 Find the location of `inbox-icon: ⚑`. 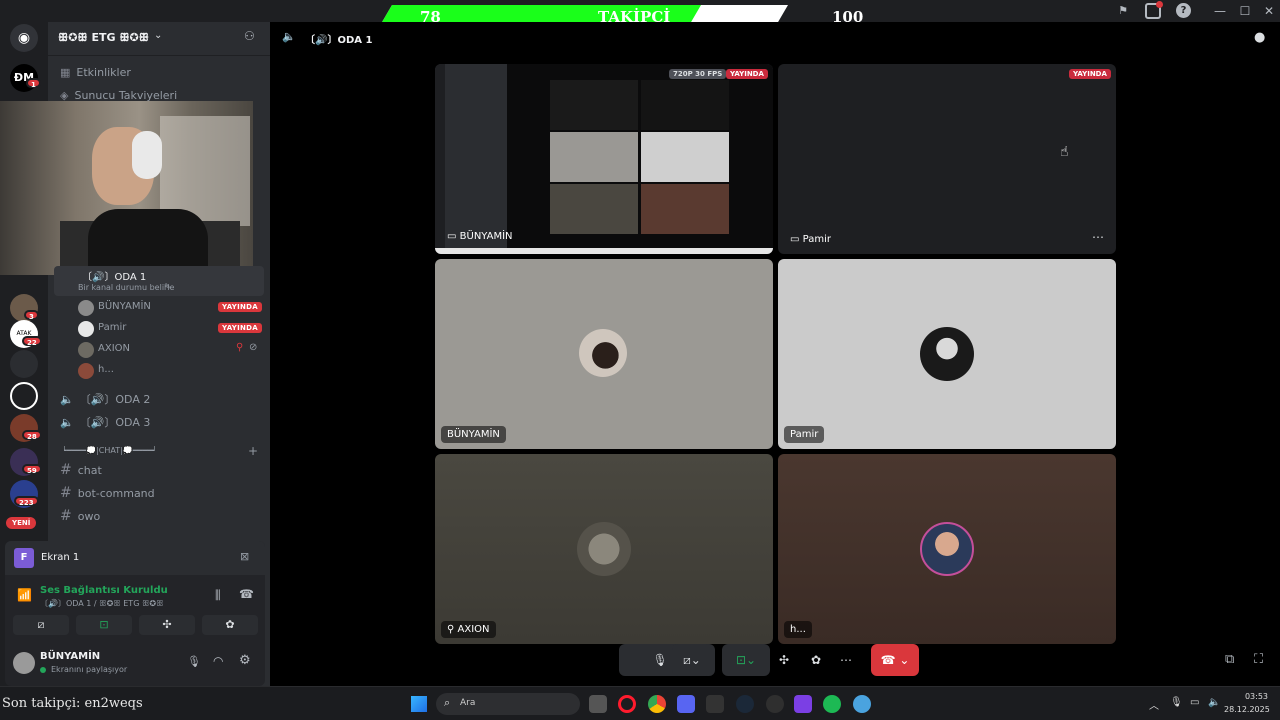

inbox-icon: ⚑ is located at coordinates (1123, 11).